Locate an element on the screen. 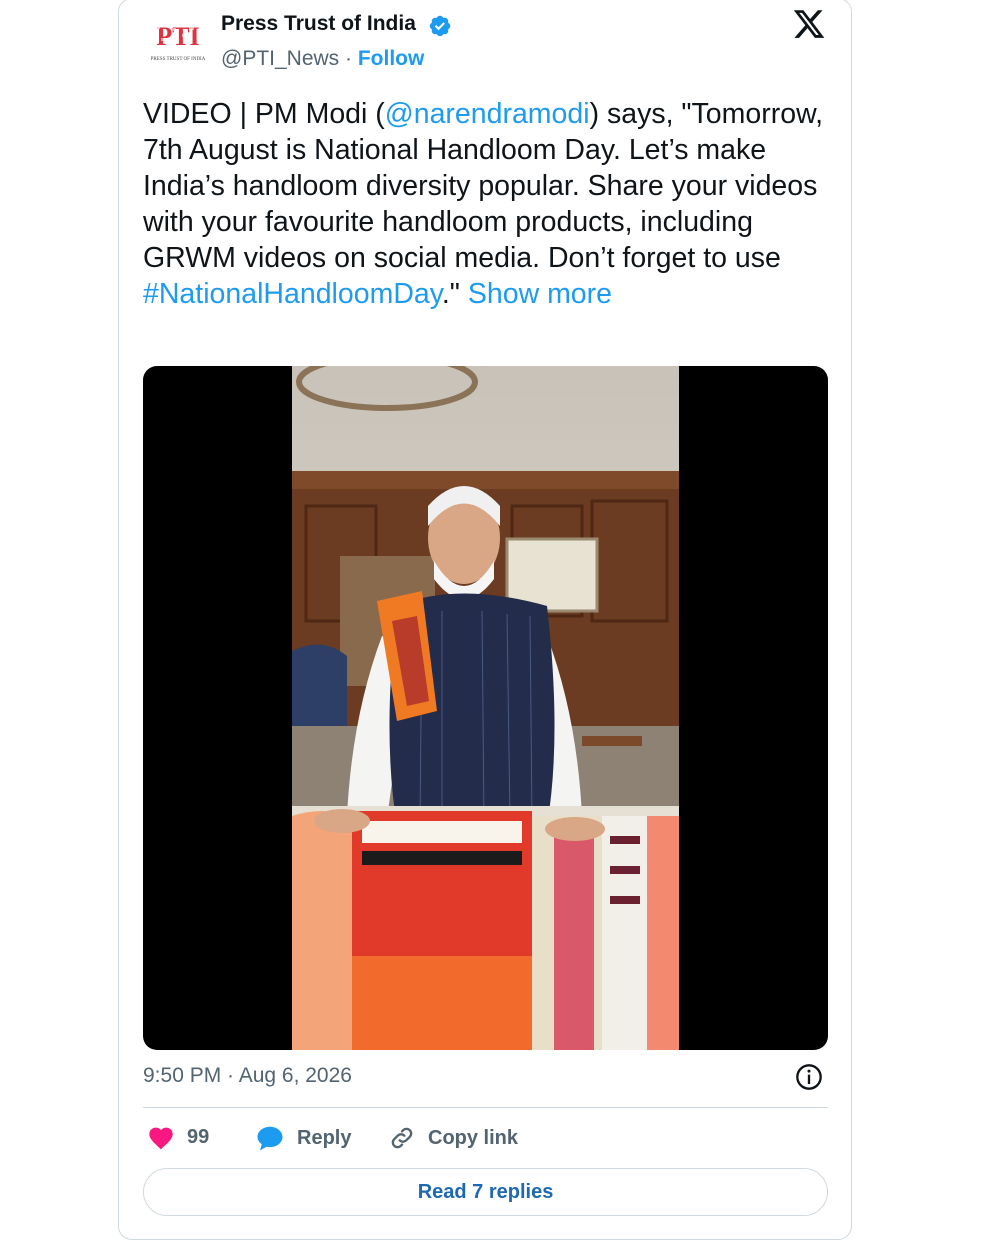 The height and width of the screenshot is (1251, 991). logo-subtext: PRESS TRUST OF INDIA is located at coordinates (178, 59).